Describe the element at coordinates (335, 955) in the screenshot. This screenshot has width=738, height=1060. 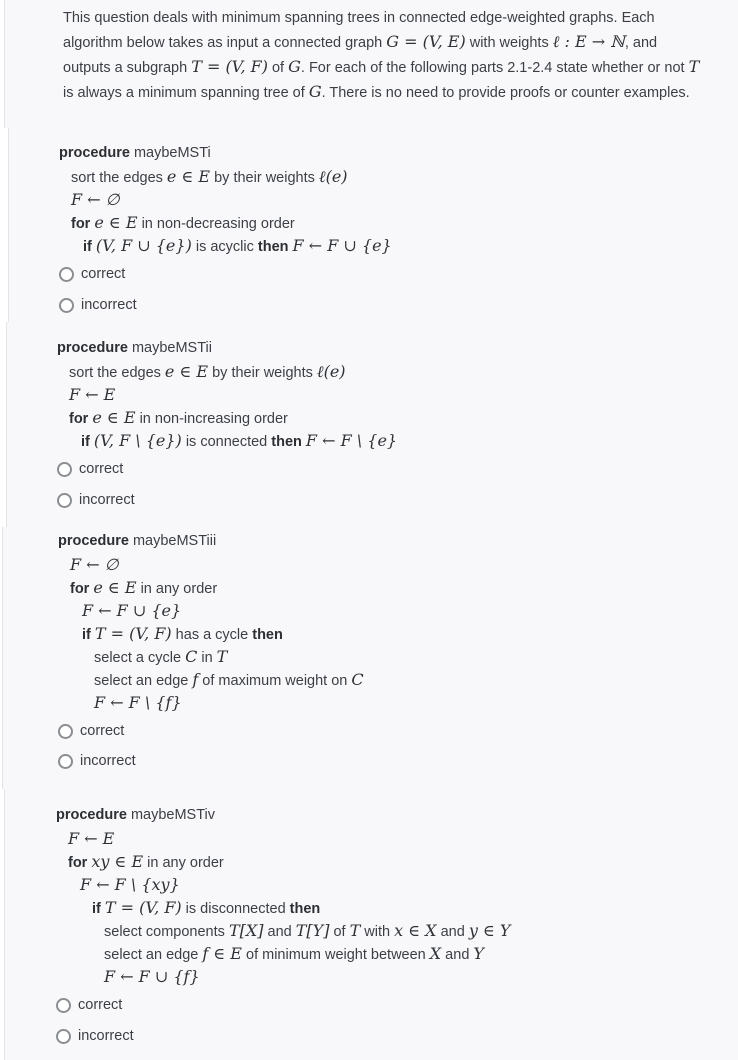
I see `text-span: of minimum weight between` at that location.